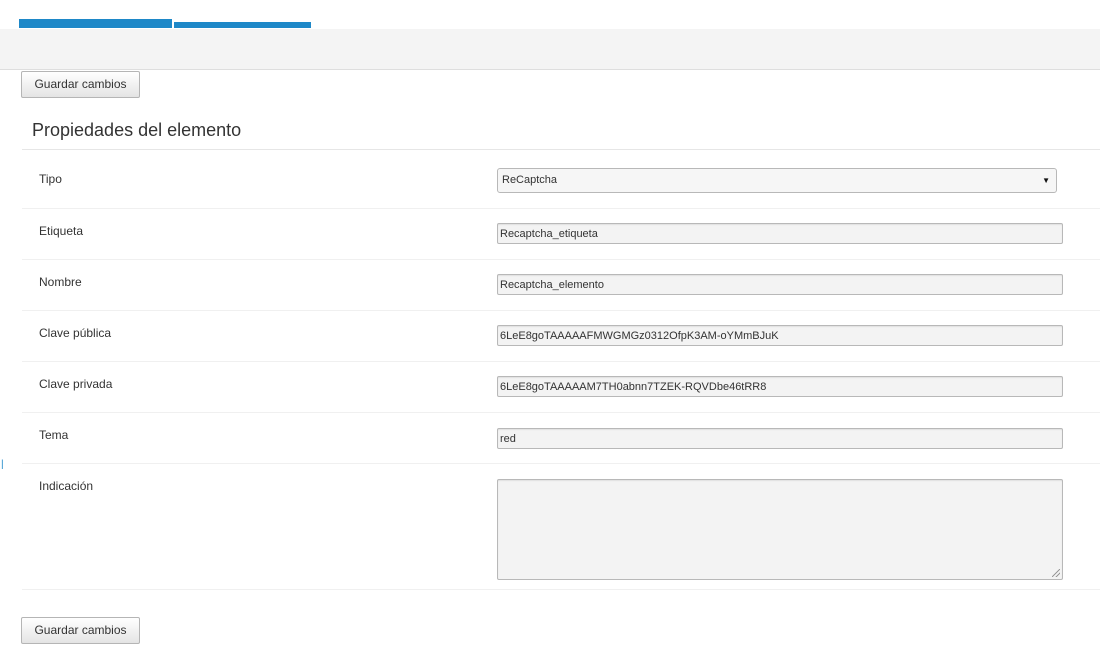 This screenshot has height=665, width=1100. What do you see at coordinates (1046, 180) in the screenshot?
I see `chevron-down-icon: ▼` at bounding box center [1046, 180].